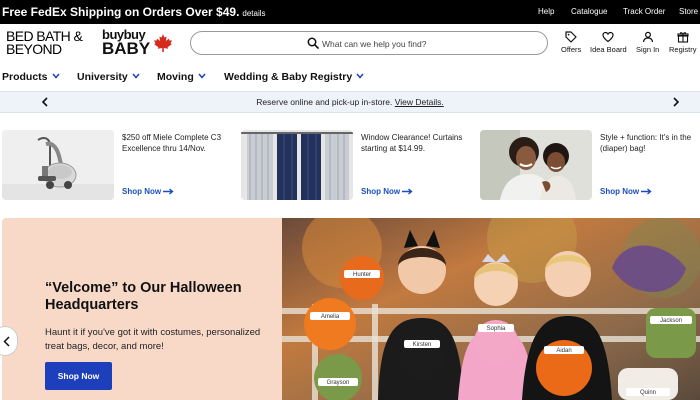  Describe the element at coordinates (6, 341) in the screenshot. I see `chevron-left-icon` at that location.